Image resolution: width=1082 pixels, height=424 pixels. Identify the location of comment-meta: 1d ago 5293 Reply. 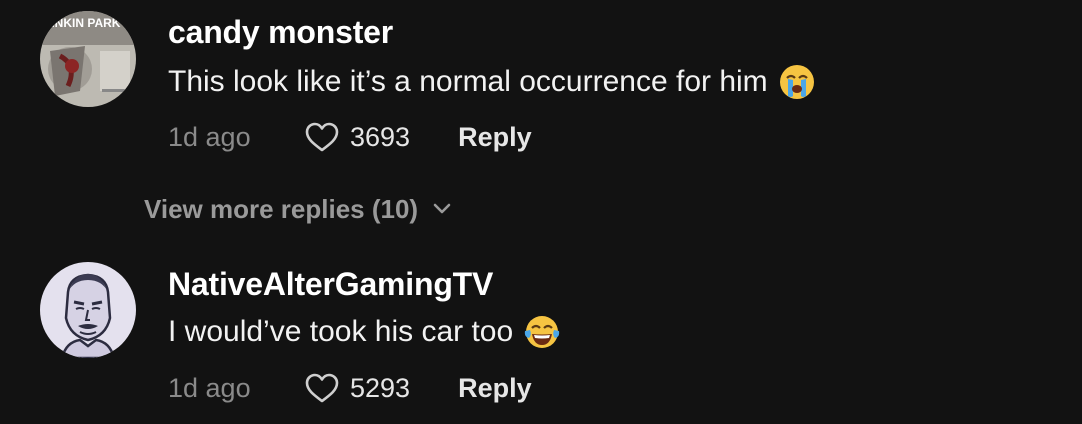
(350, 388).